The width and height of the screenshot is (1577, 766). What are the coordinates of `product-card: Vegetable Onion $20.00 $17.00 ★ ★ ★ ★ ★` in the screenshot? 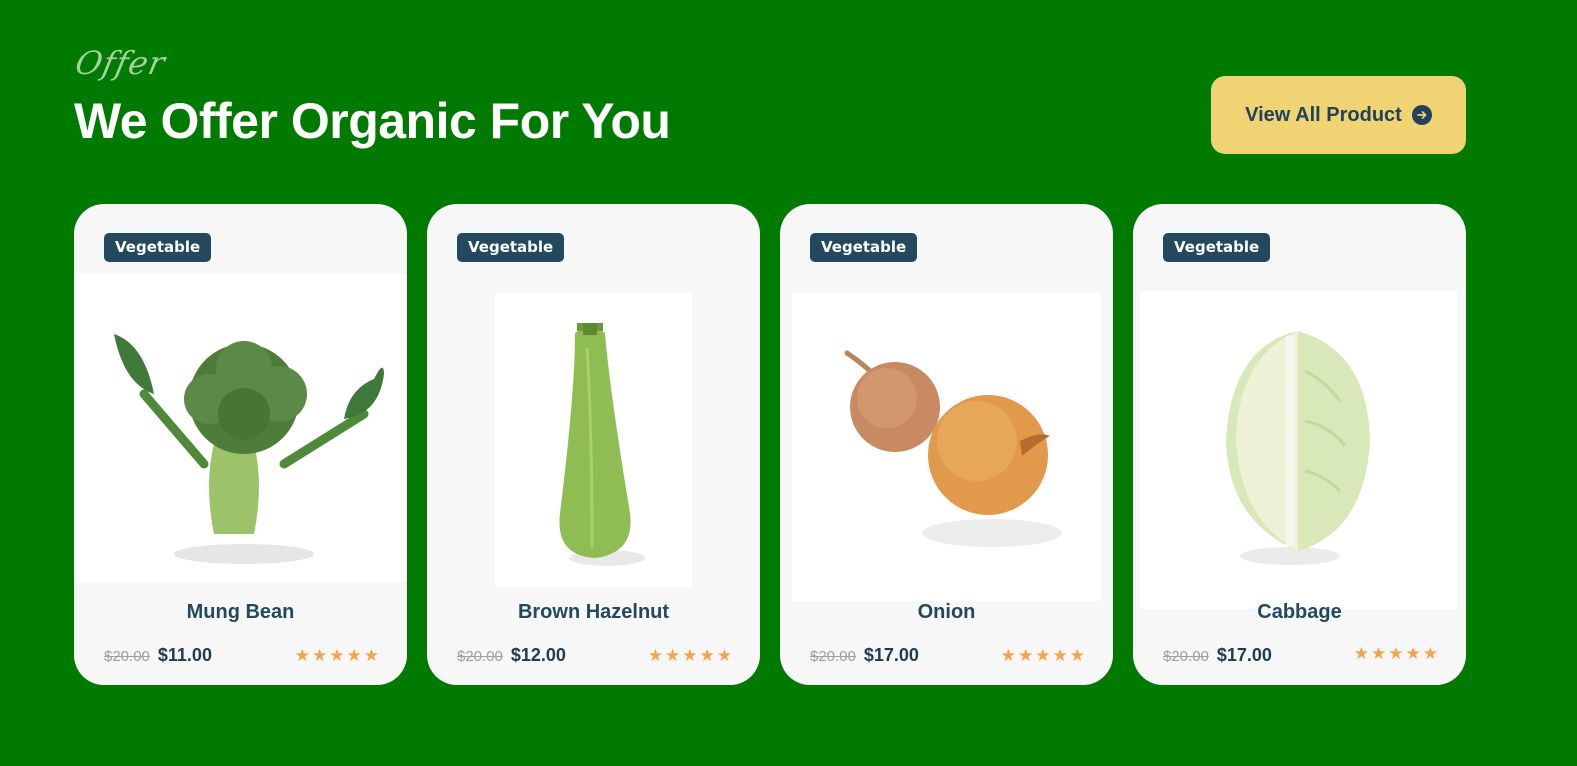 It's located at (946, 444).